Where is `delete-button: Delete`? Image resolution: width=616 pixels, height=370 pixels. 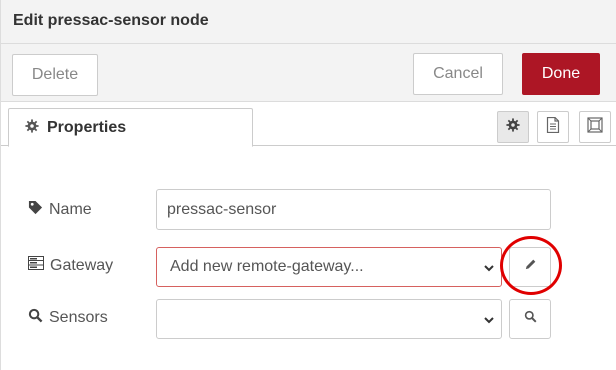 delete-button: Delete is located at coordinates (55, 75).